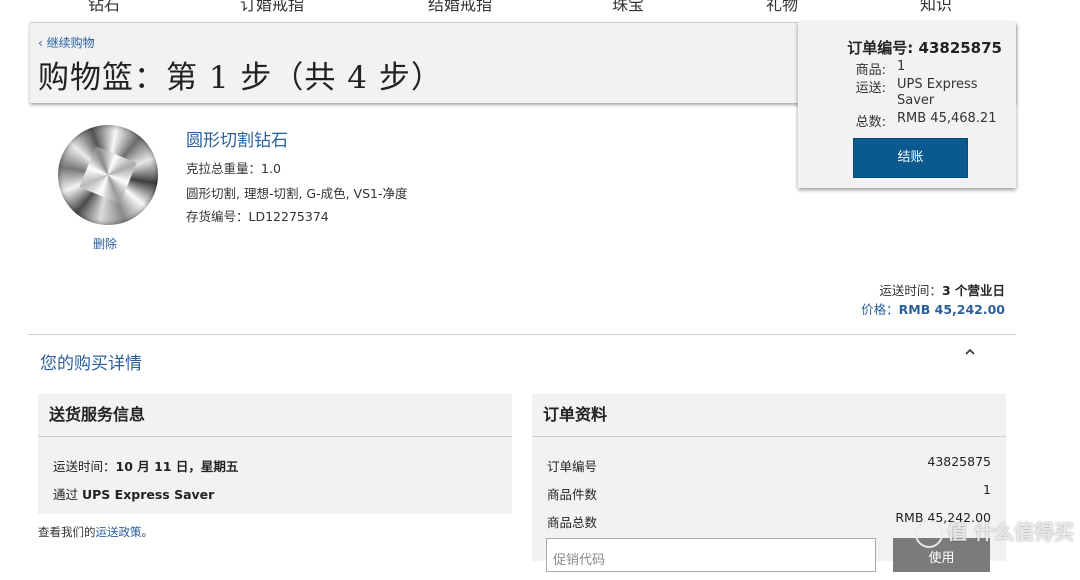 The height and width of the screenshot is (580, 1080). Describe the element at coordinates (937, 92) in the screenshot. I see `summary-shipping-value: UPS Express Saver` at that location.